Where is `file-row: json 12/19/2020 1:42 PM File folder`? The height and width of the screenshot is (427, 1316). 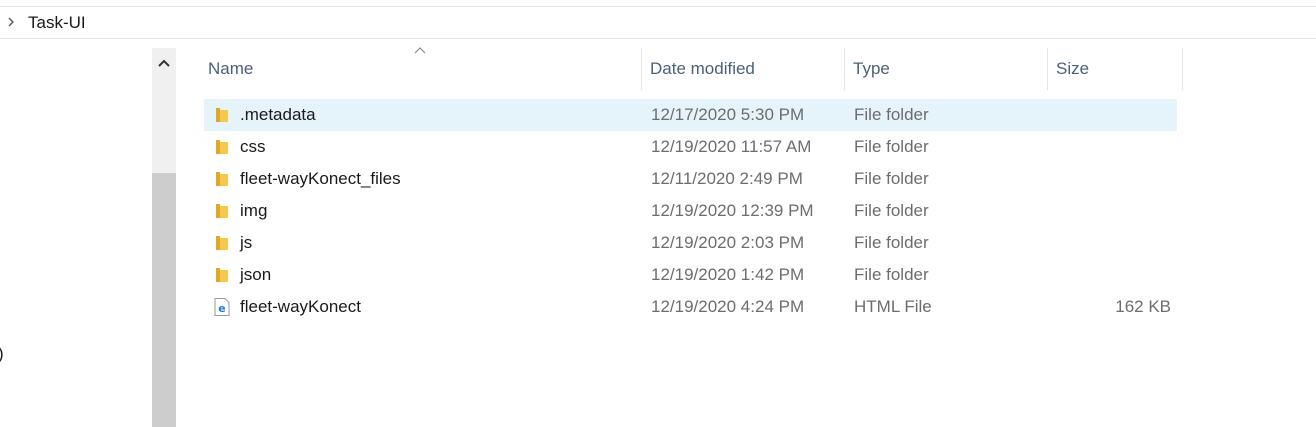
file-row: json 12/19/2020 1:42 PM File folder is located at coordinates (690, 275).